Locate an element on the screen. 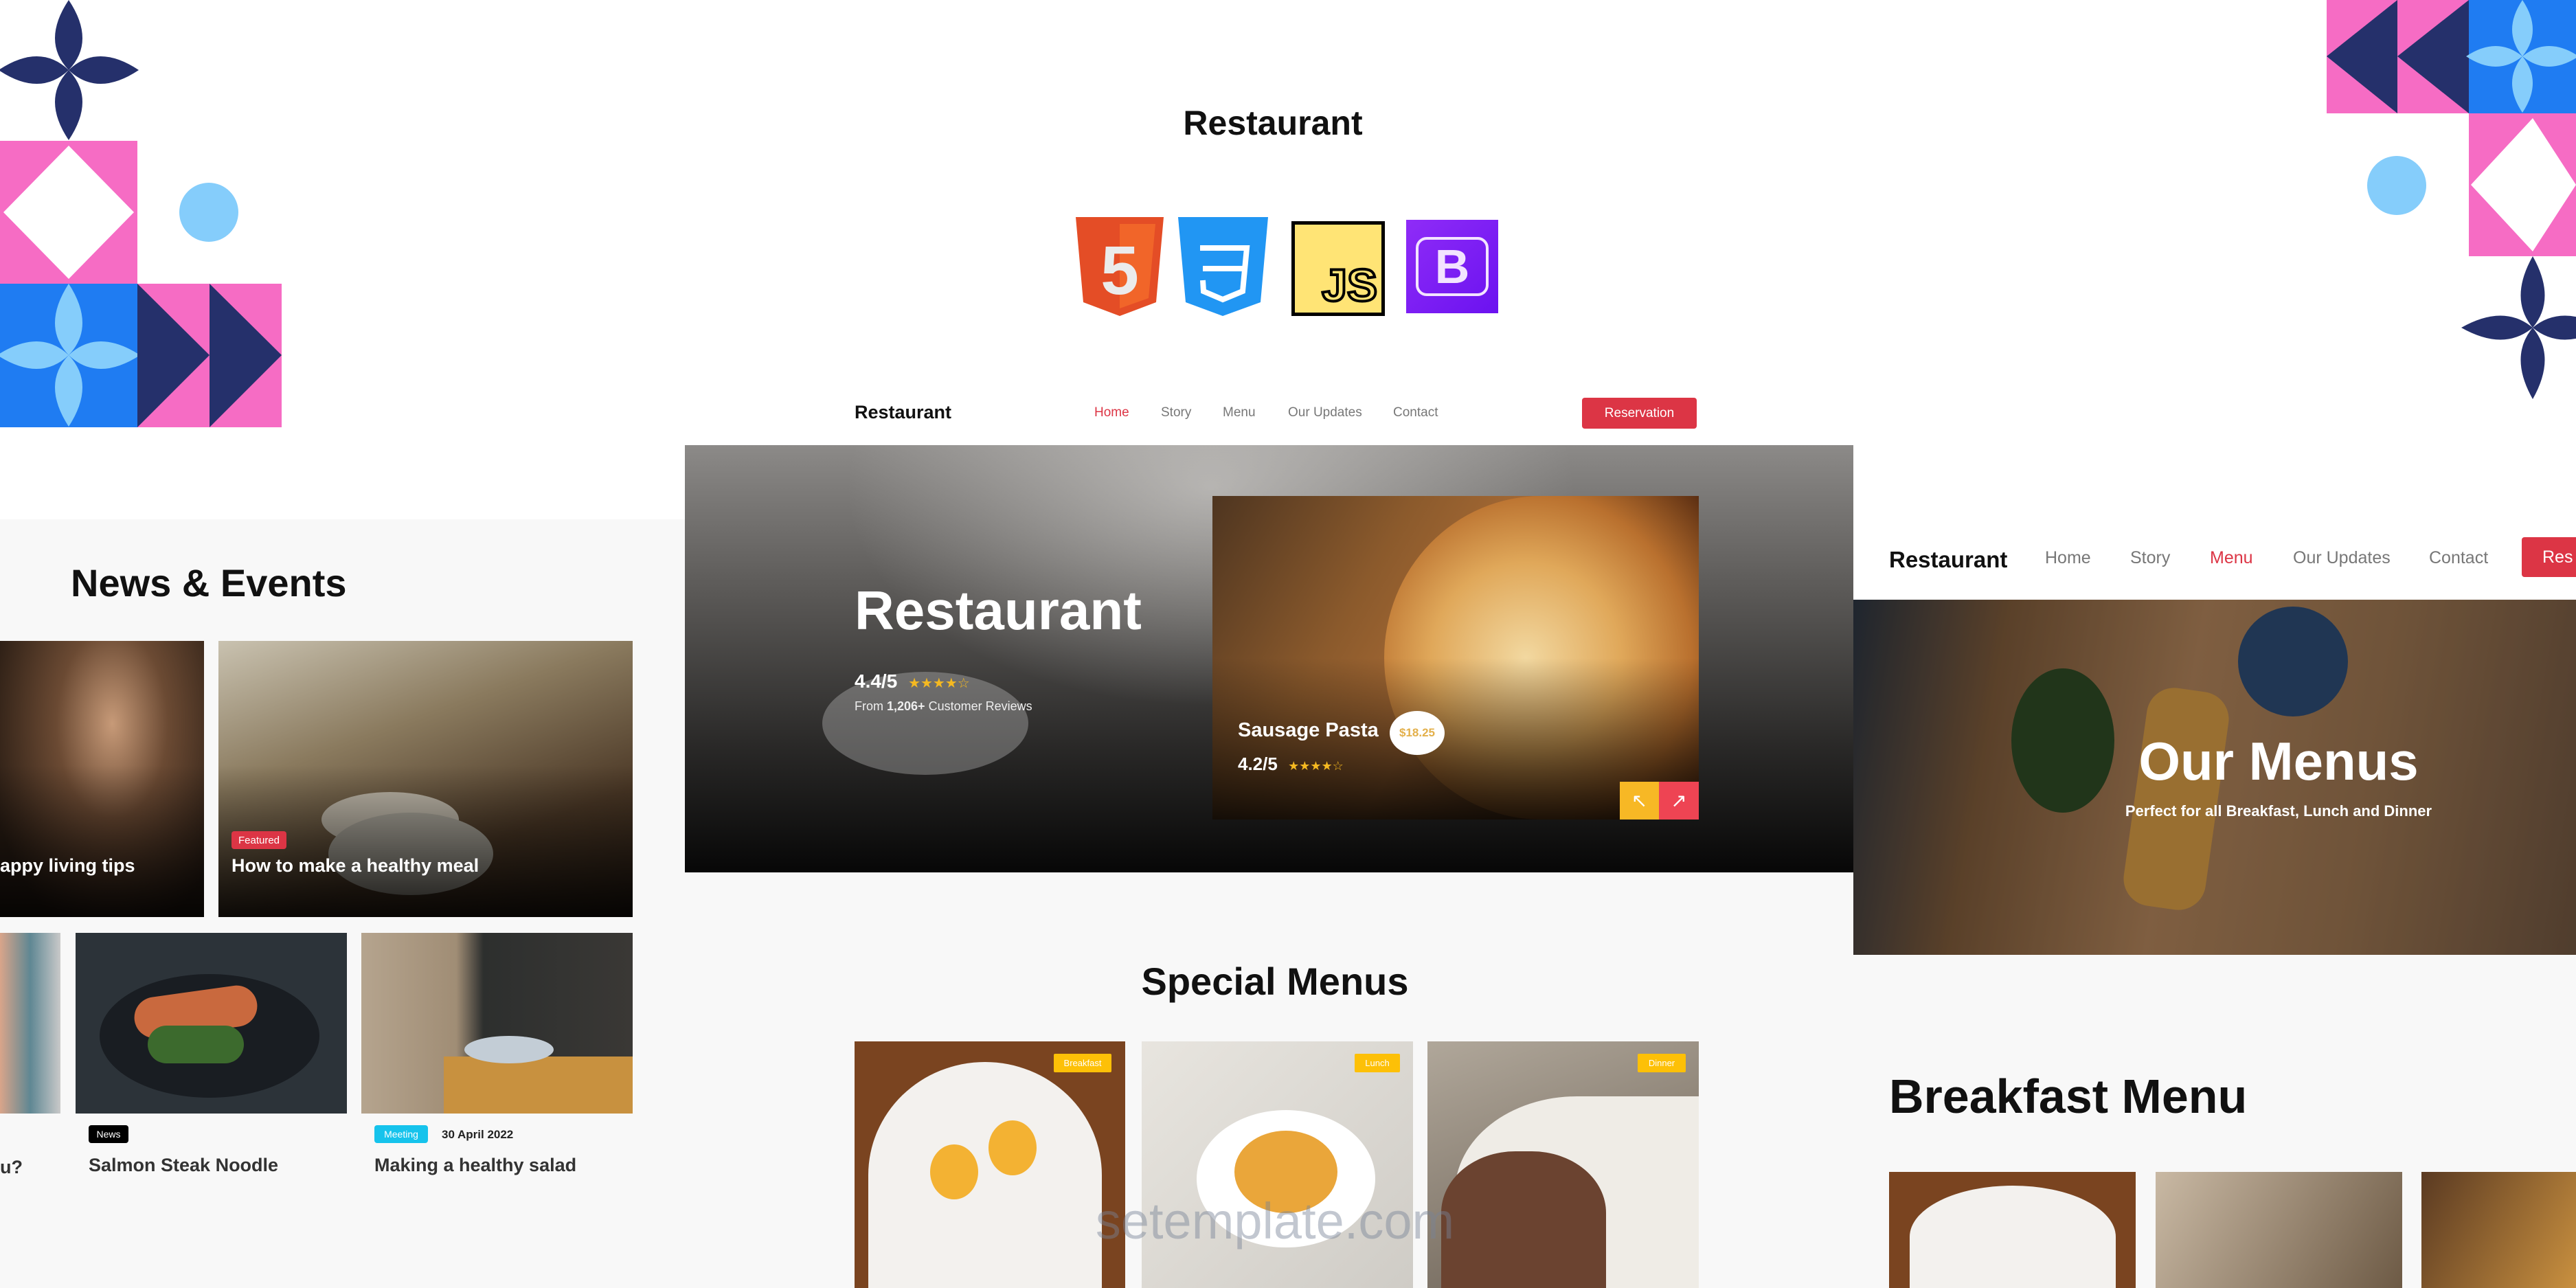 The height and width of the screenshot is (1288, 2576). bootstrap-logo: B is located at coordinates (1452, 266).